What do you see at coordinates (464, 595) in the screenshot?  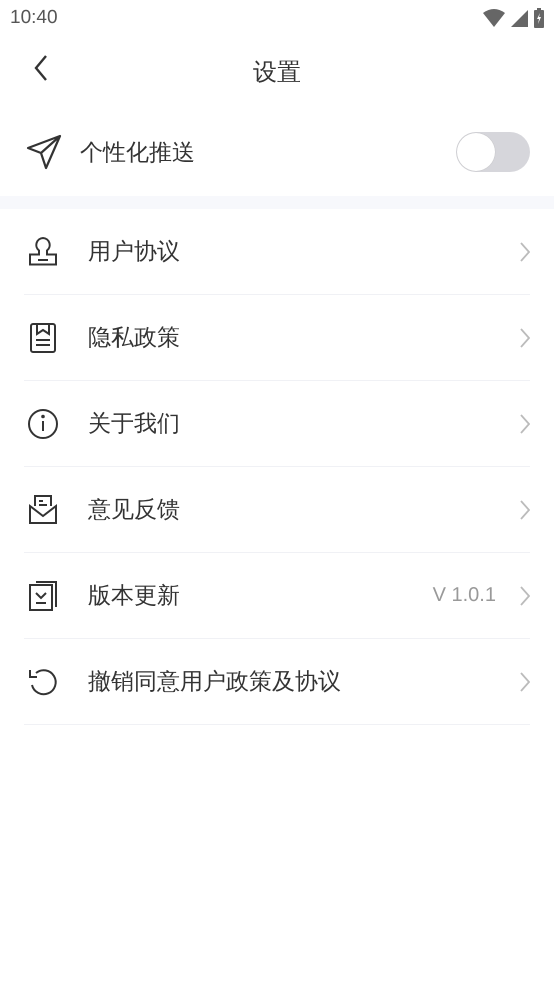 I see `version-text: V 1.0.1` at bounding box center [464, 595].